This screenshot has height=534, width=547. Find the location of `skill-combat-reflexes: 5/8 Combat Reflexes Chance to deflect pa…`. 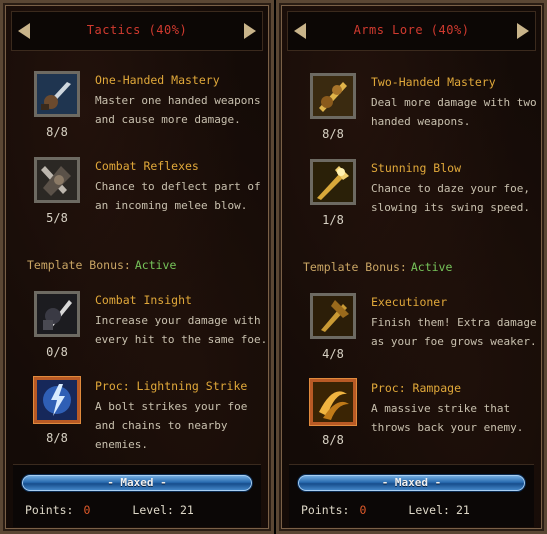

skill-combat-reflexes: 5/8 Combat Reflexes Chance to deflect pa… is located at coordinates (151, 197).